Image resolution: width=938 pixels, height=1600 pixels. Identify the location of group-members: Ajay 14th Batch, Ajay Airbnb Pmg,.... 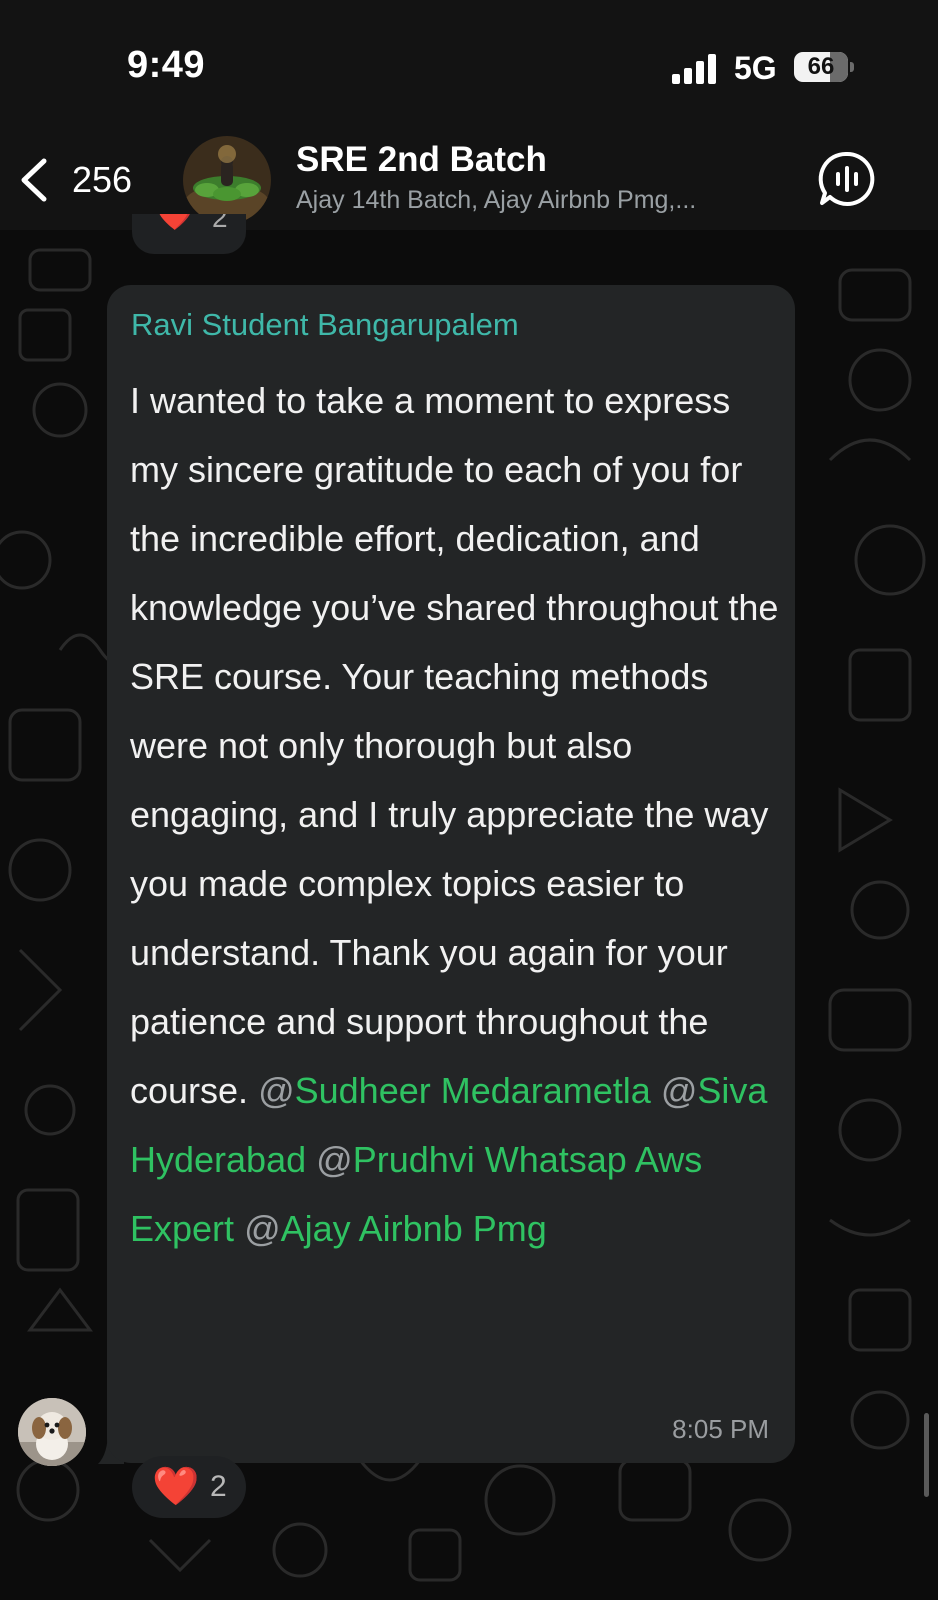
(541, 200).